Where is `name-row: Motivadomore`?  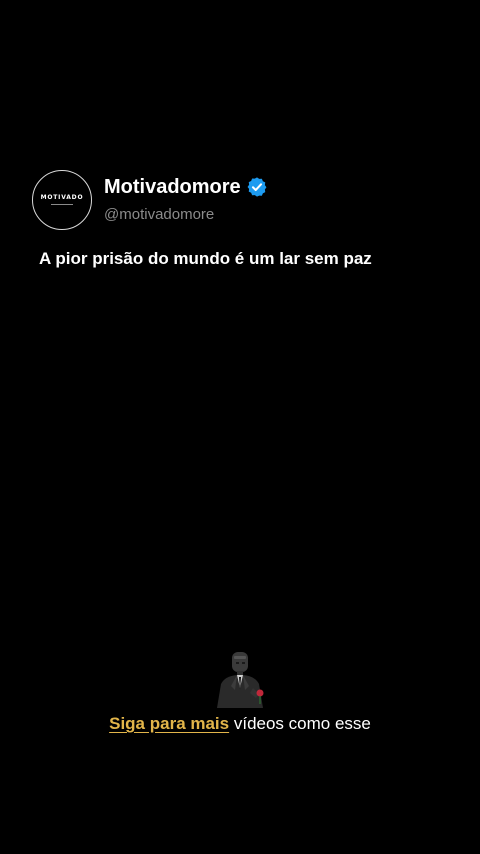
name-row: Motivadomore is located at coordinates (186, 187).